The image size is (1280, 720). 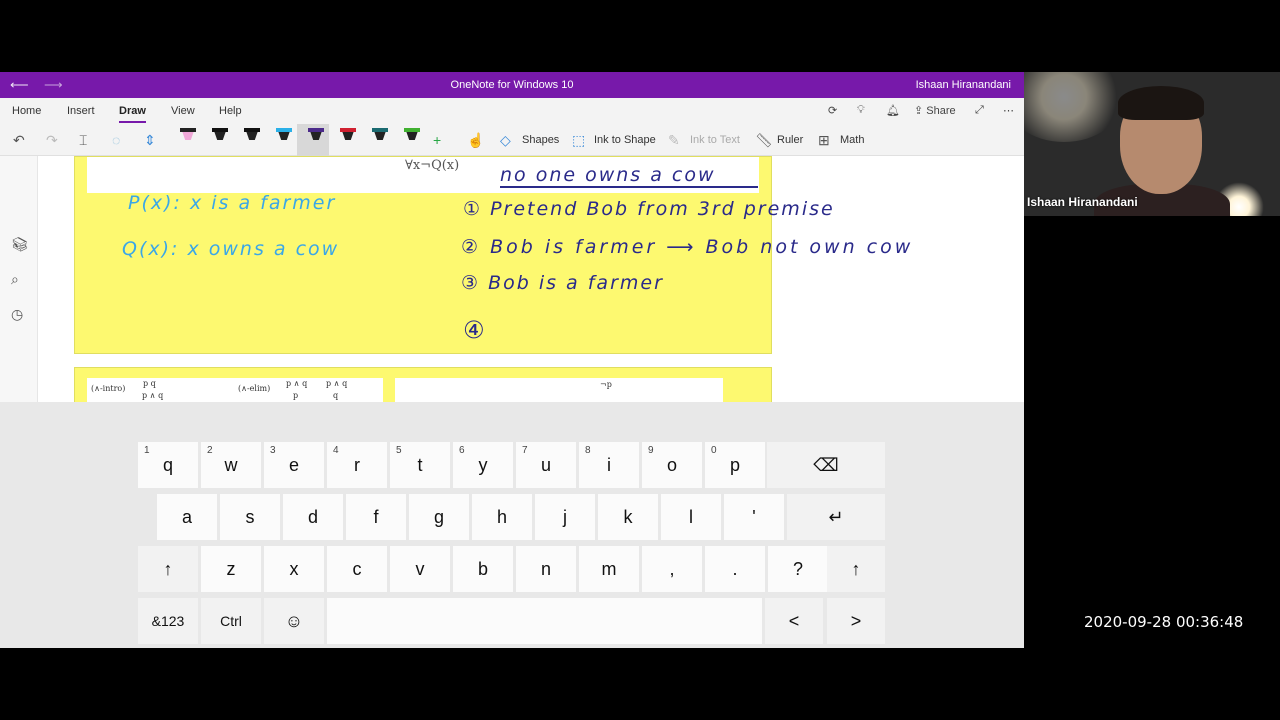 I want to click on key-row3-1: x, so click(x=294, y=569).